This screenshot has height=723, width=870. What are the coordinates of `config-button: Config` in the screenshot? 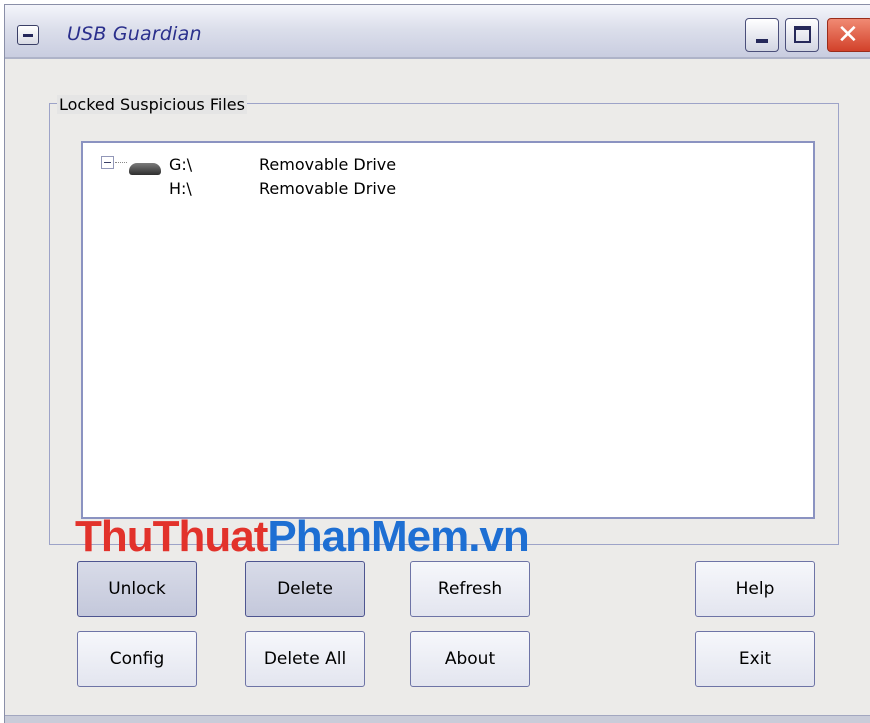 It's located at (137, 659).